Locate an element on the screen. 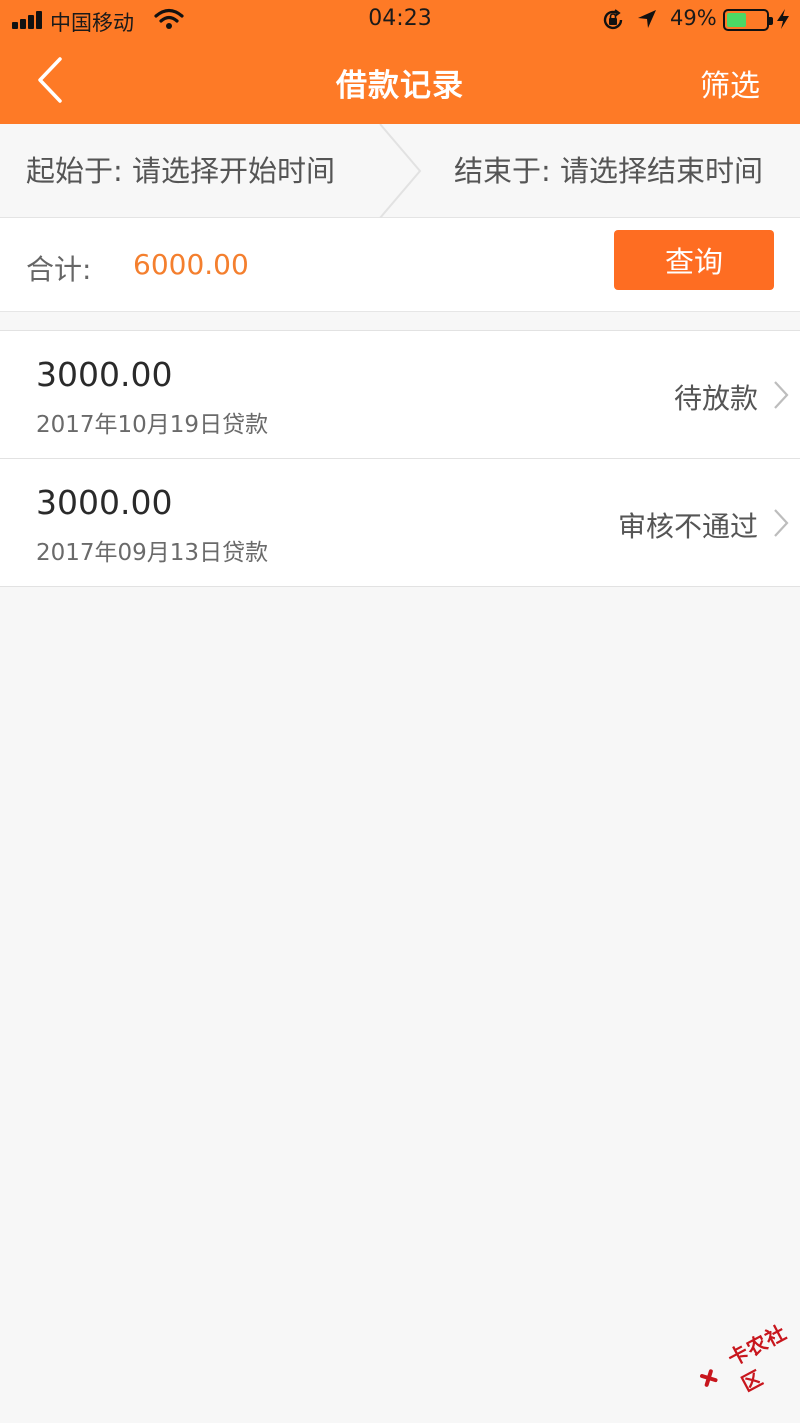 This screenshot has width=800, height=1423. location-icon is located at coordinates (647, 19).